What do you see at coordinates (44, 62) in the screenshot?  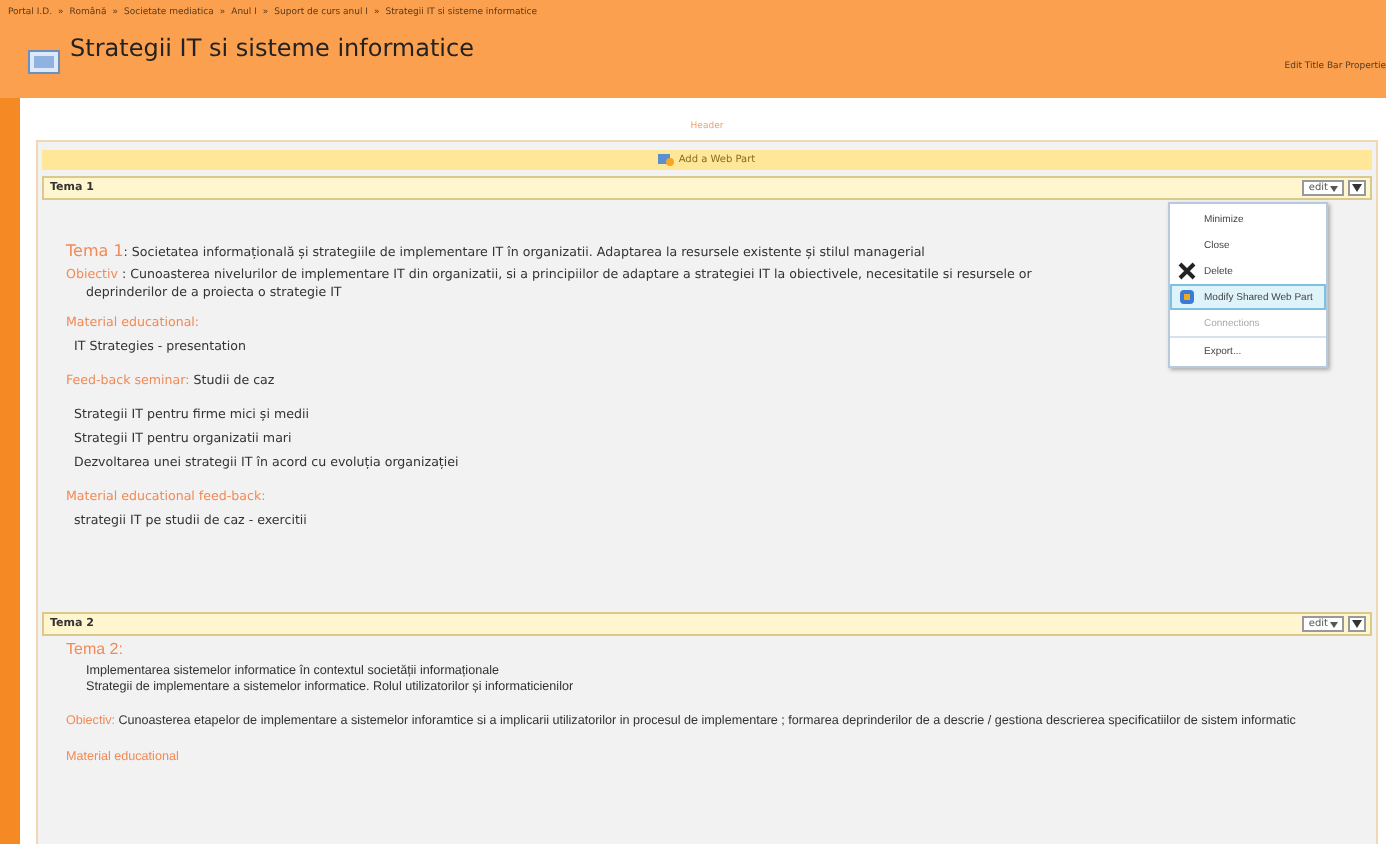 I see `page-icon` at bounding box center [44, 62].